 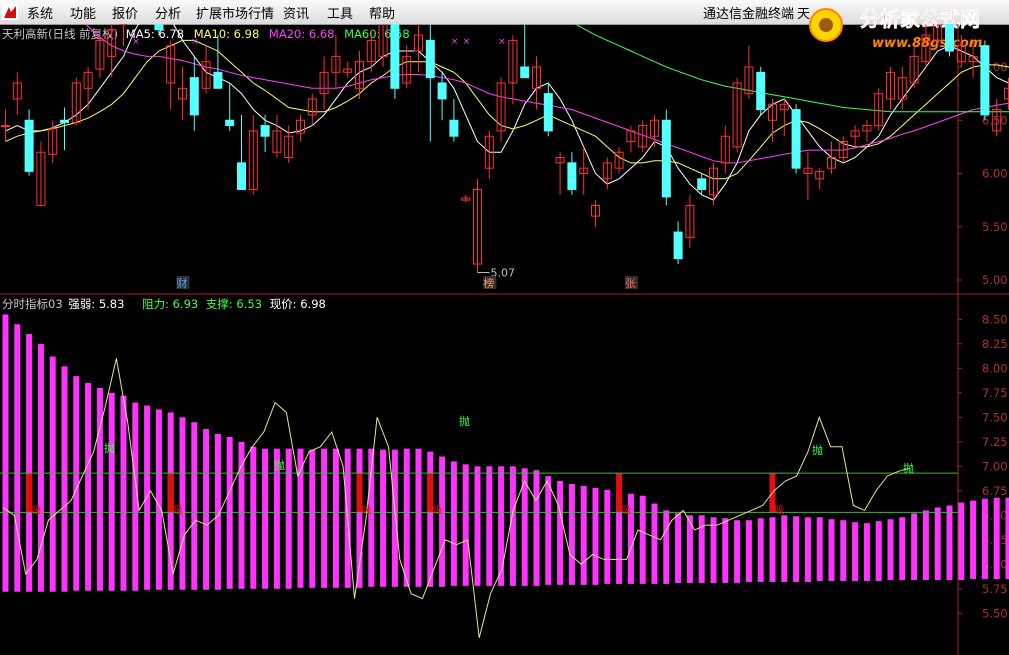 What do you see at coordinates (40, 12) in the screenshot?
I see `menu-system: 系统` at bounding box center [40, 12].